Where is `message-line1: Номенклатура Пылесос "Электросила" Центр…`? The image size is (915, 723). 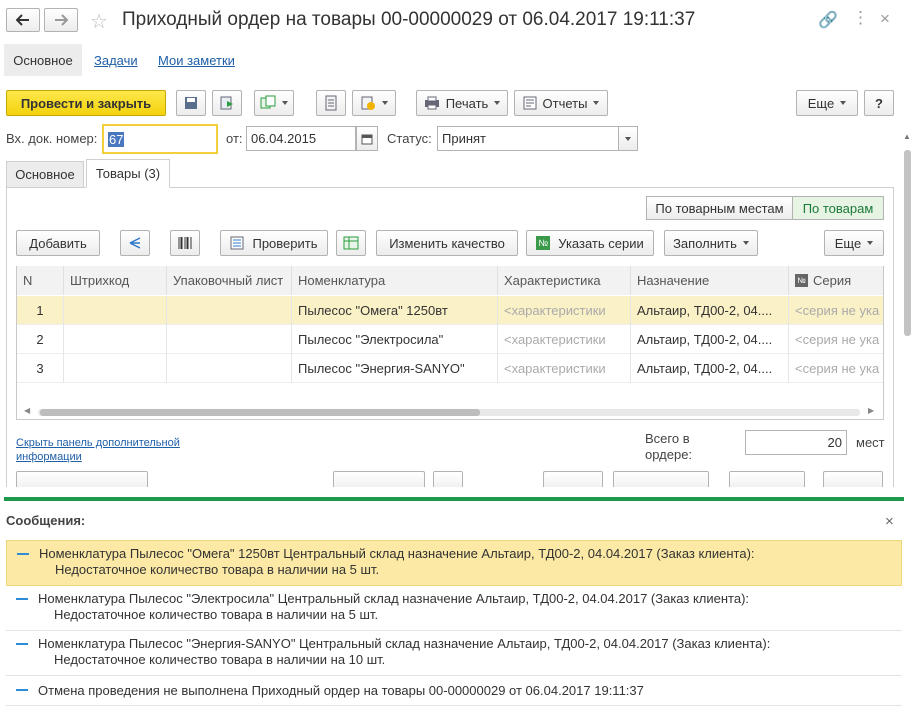 message-line1: Номенклатура Пылесос "Электросила" Центр… is located at coordinates (394, 598).